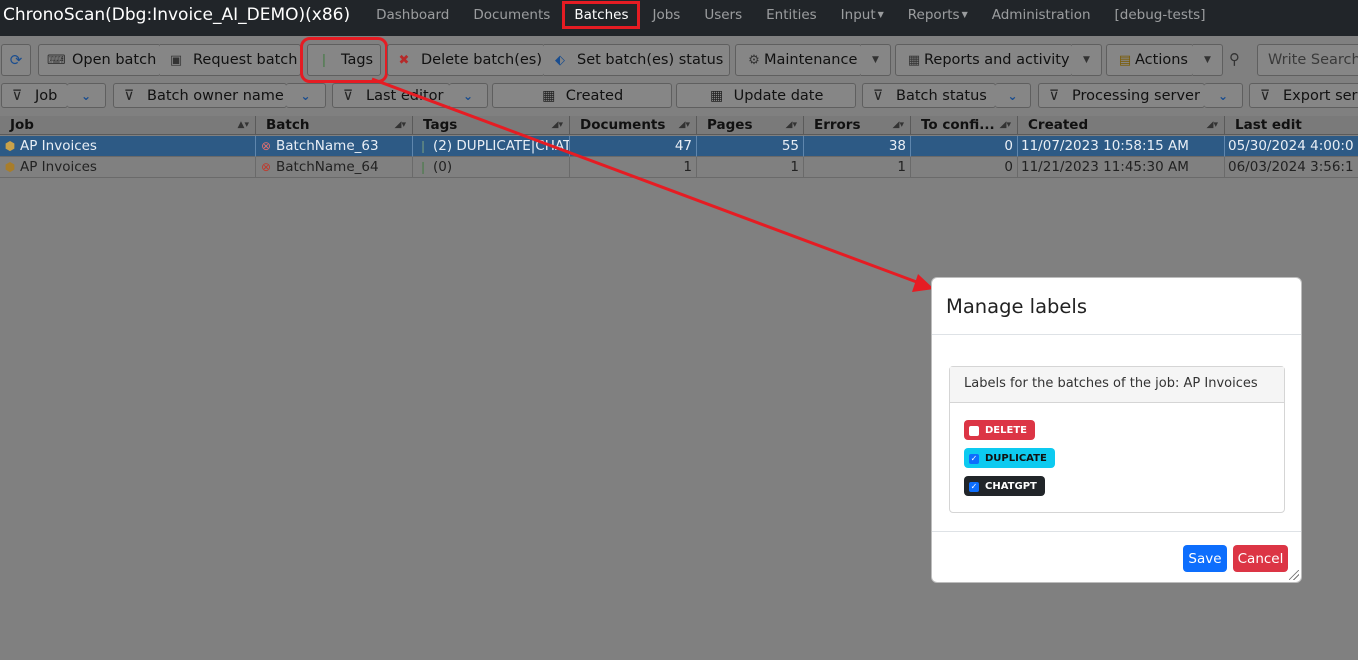 The image size is (1358, 660). What do you see at coordinates (1291, 125) in the screenshot?
I see `column-header-last-edit: Last edit` at bounding box center [1291, 125].